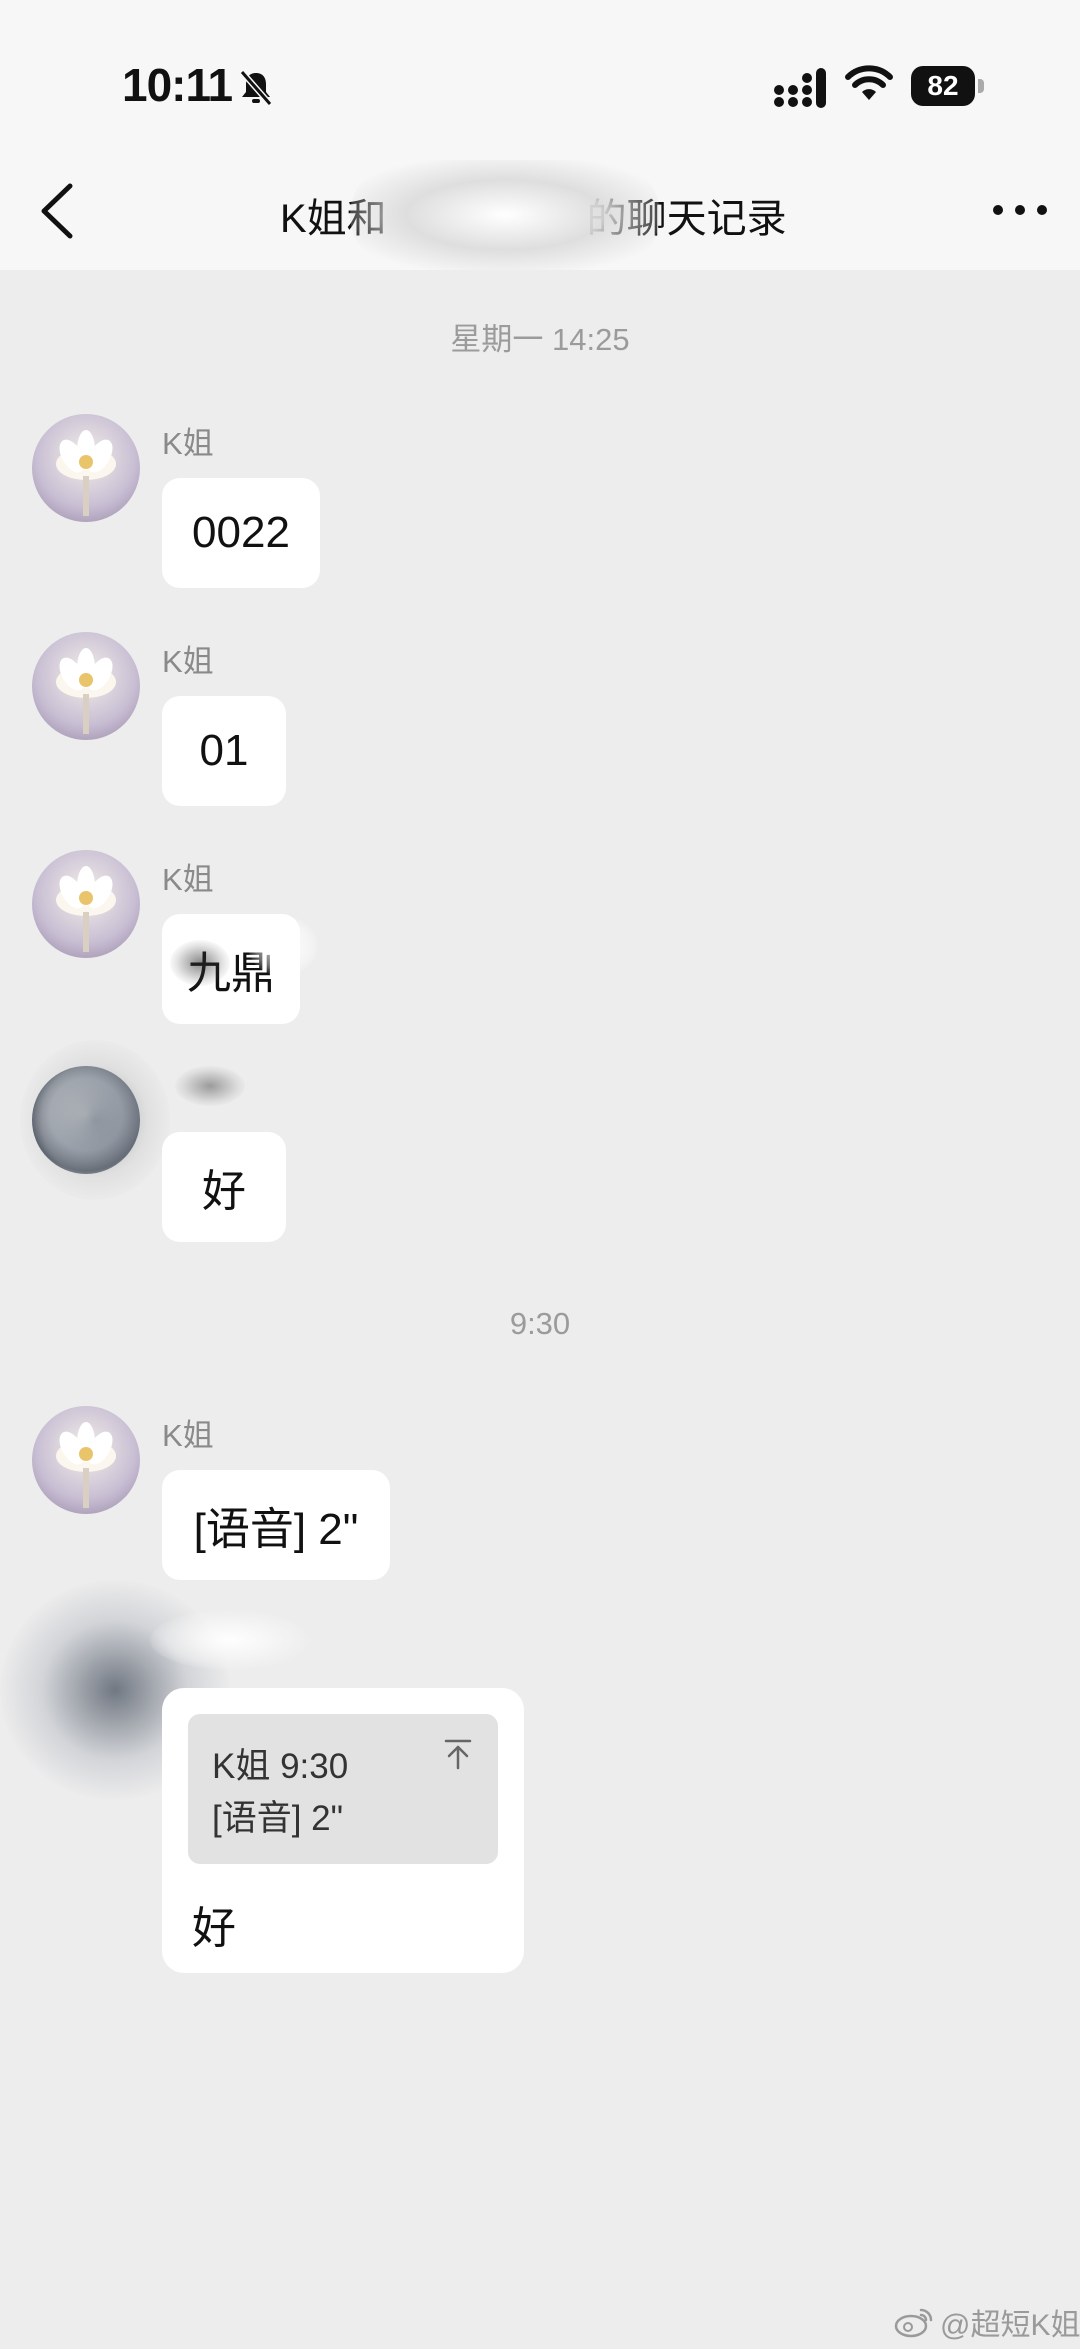 Image resolution: width=1080 pixels, height=2349 pixels. Describe the element at coordinates (177, 85) in the screenshot. I see `status-time: 10:11` at that location.